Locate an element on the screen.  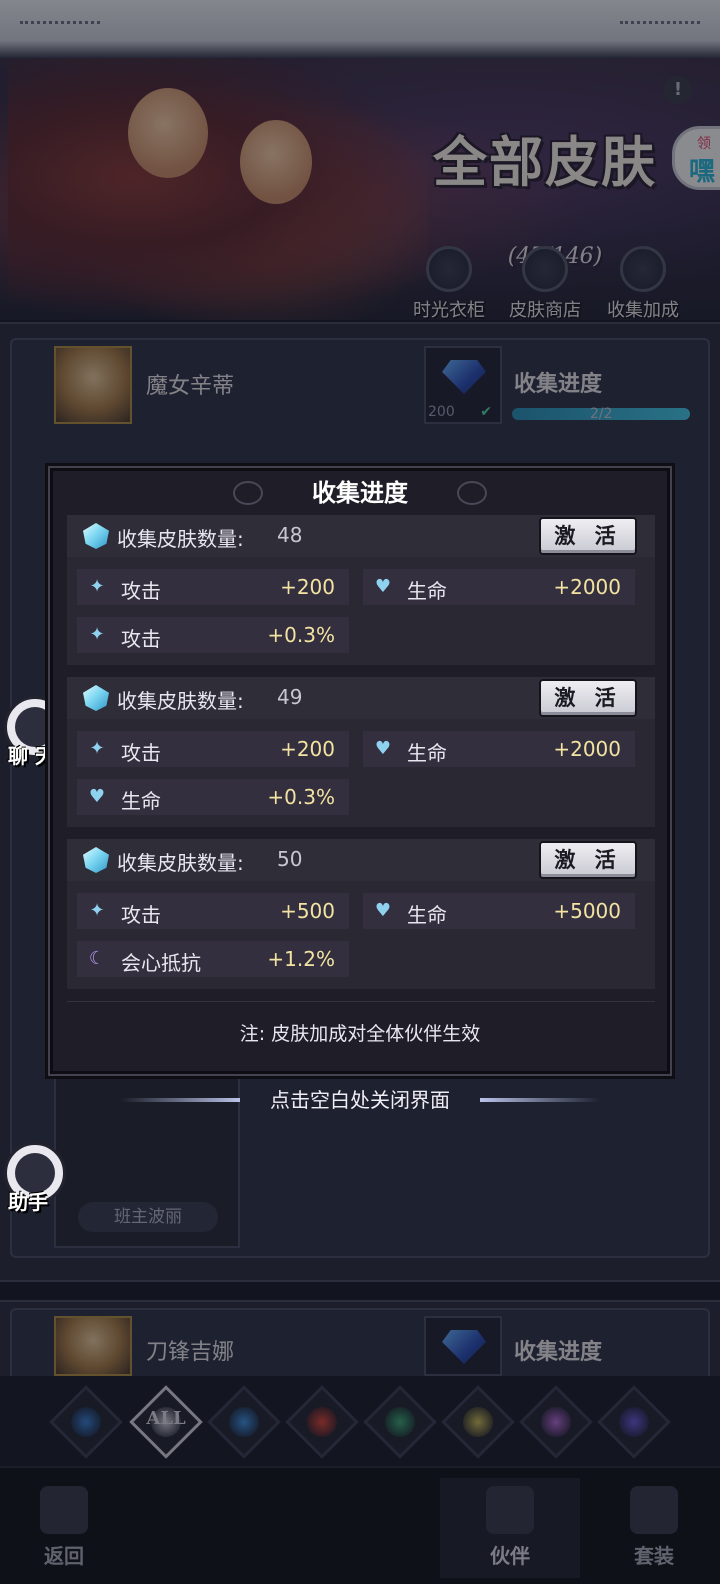
left-wing-ornament-icon is located at coordinates (180, 1100).